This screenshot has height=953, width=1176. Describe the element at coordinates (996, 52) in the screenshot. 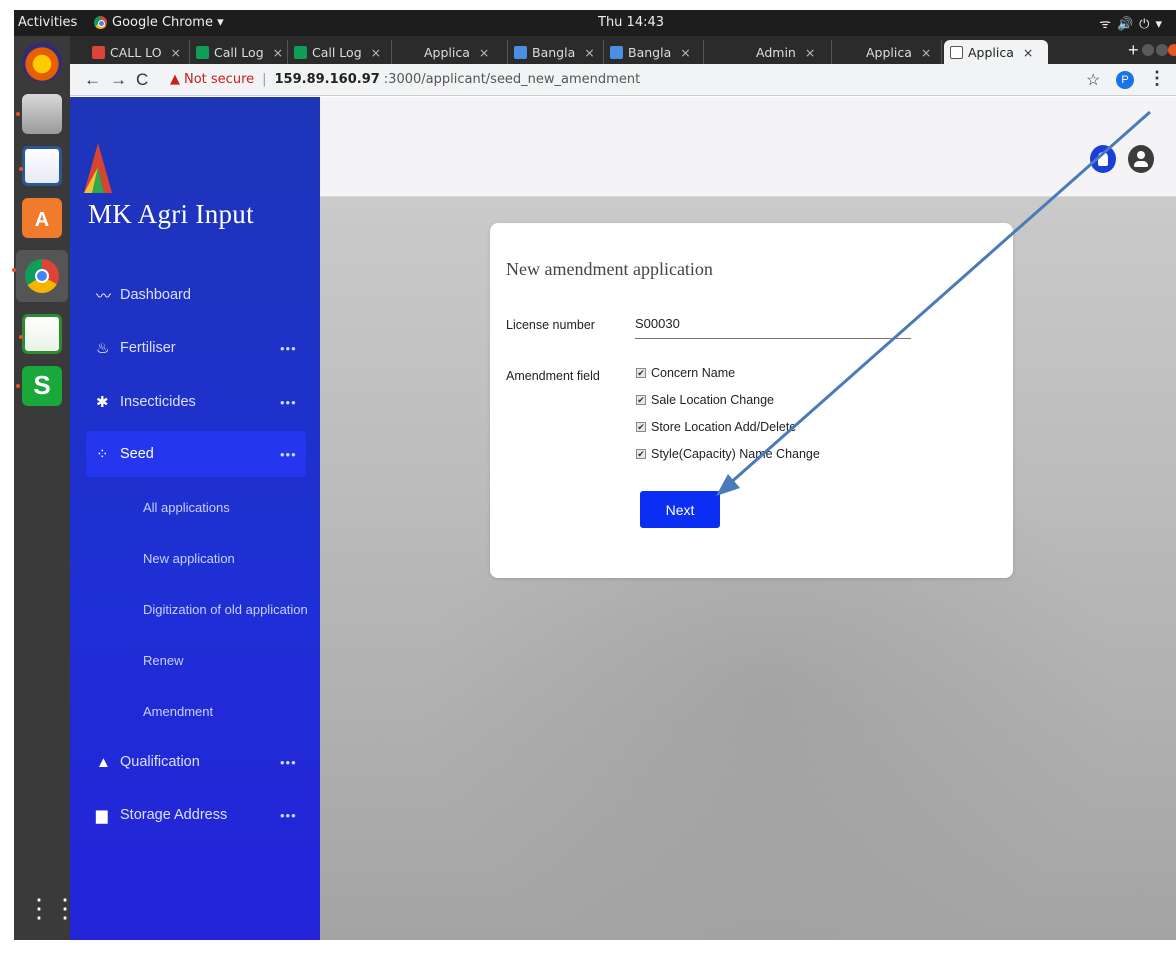

I see `tab-active: Applica ×` at that location.